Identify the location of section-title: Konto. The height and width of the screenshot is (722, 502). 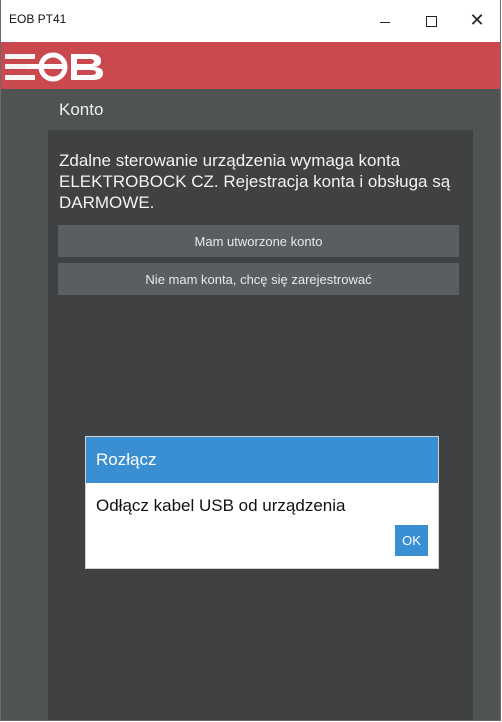
(81, 109).